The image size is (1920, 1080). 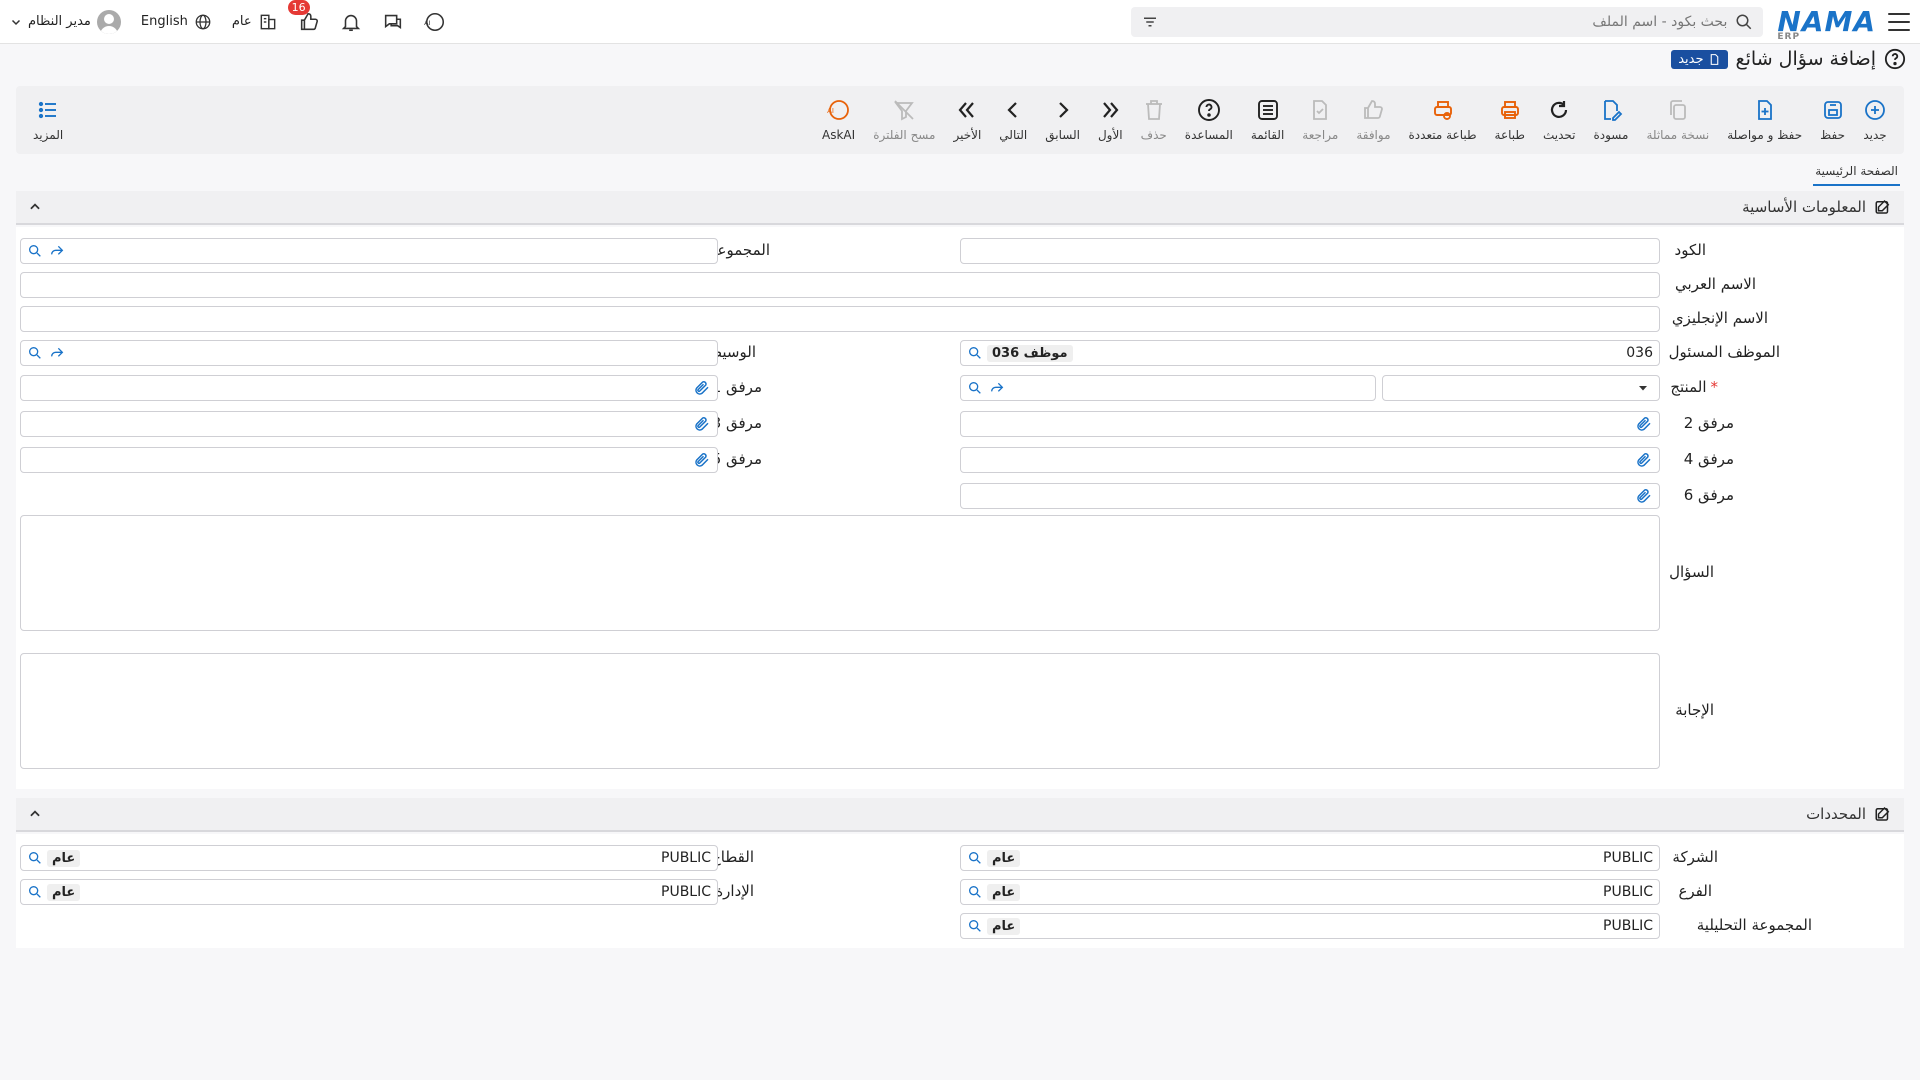 I want to click on dimensions-header: المحددات, so click(x=960, y=815).